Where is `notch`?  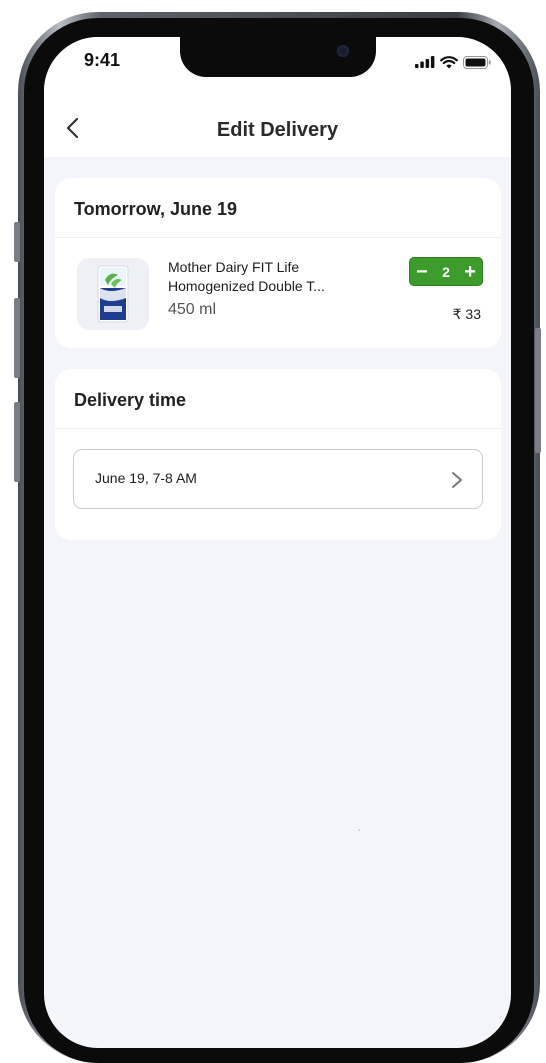 notch is located at coordinates (278, 57).